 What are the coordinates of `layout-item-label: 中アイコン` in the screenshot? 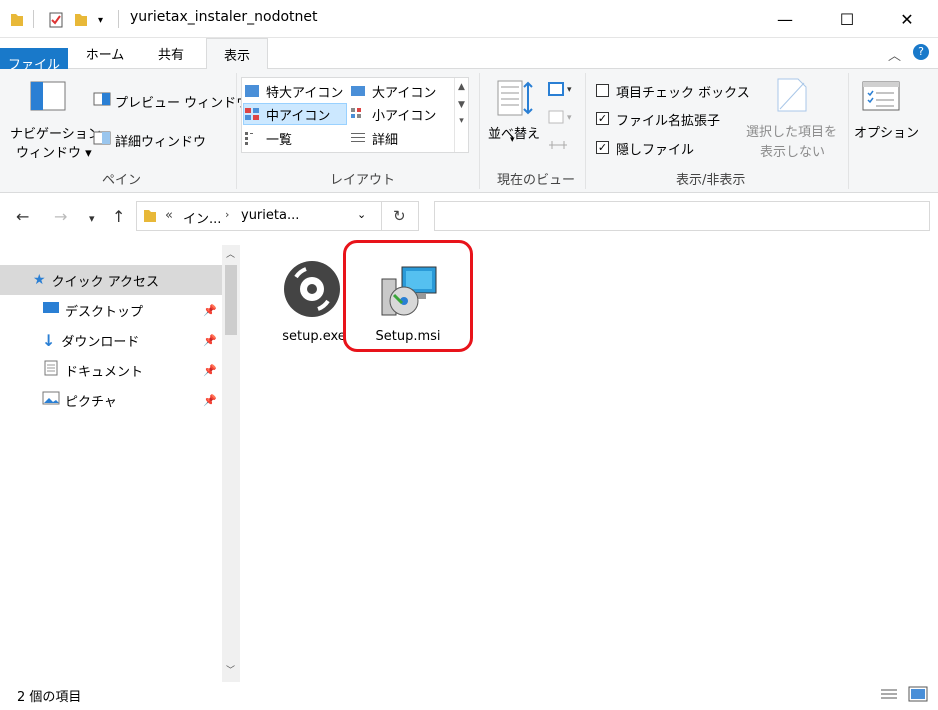 It's located at (298, 116).